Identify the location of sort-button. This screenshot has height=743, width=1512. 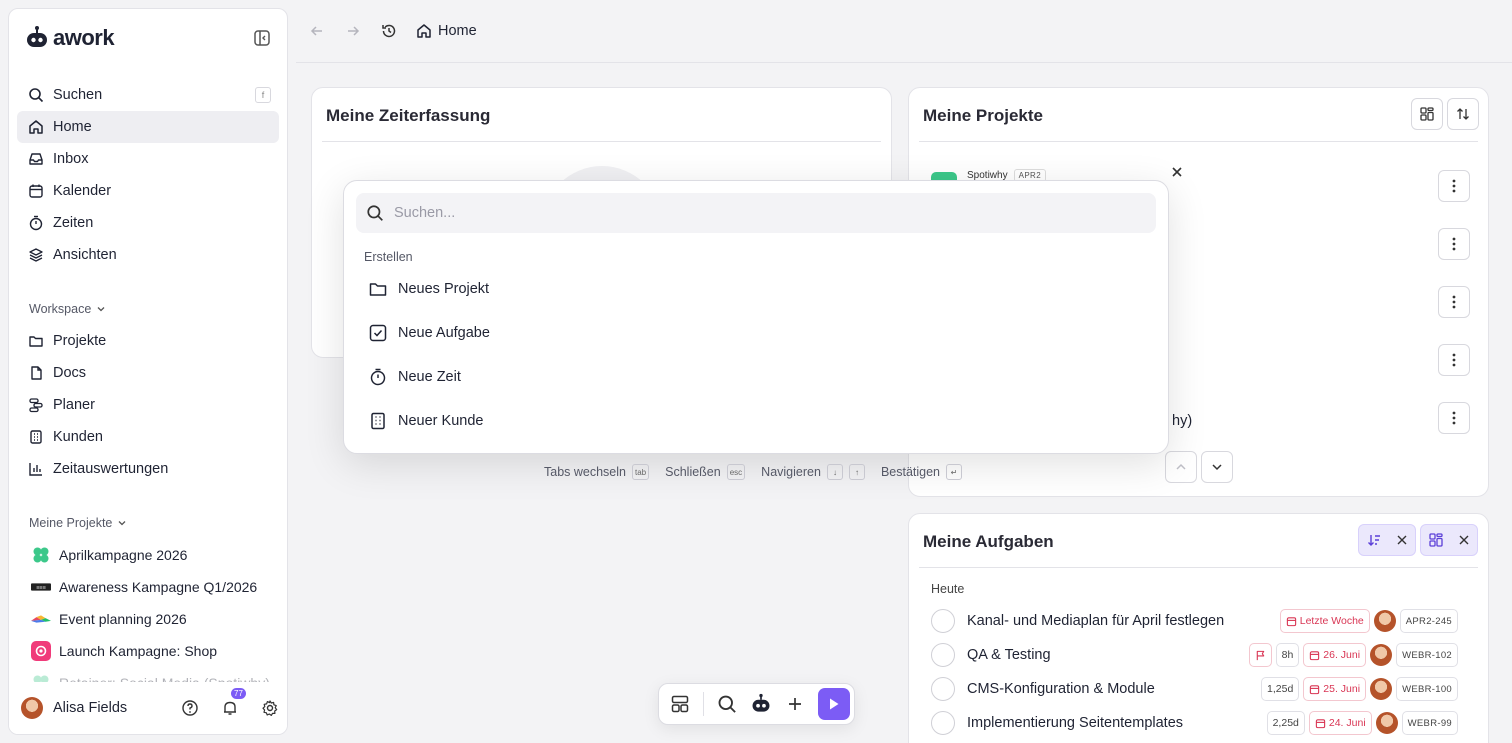
(1463, 114).